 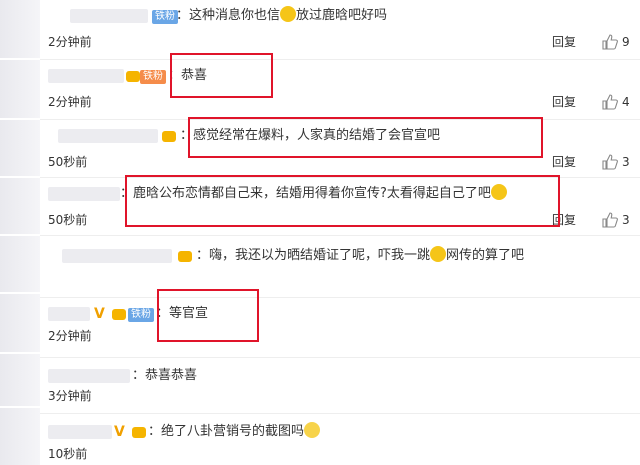 I want to click on comment-text-part: ：绝了八卦营销号的截图吗, so click(x=226, y=431).